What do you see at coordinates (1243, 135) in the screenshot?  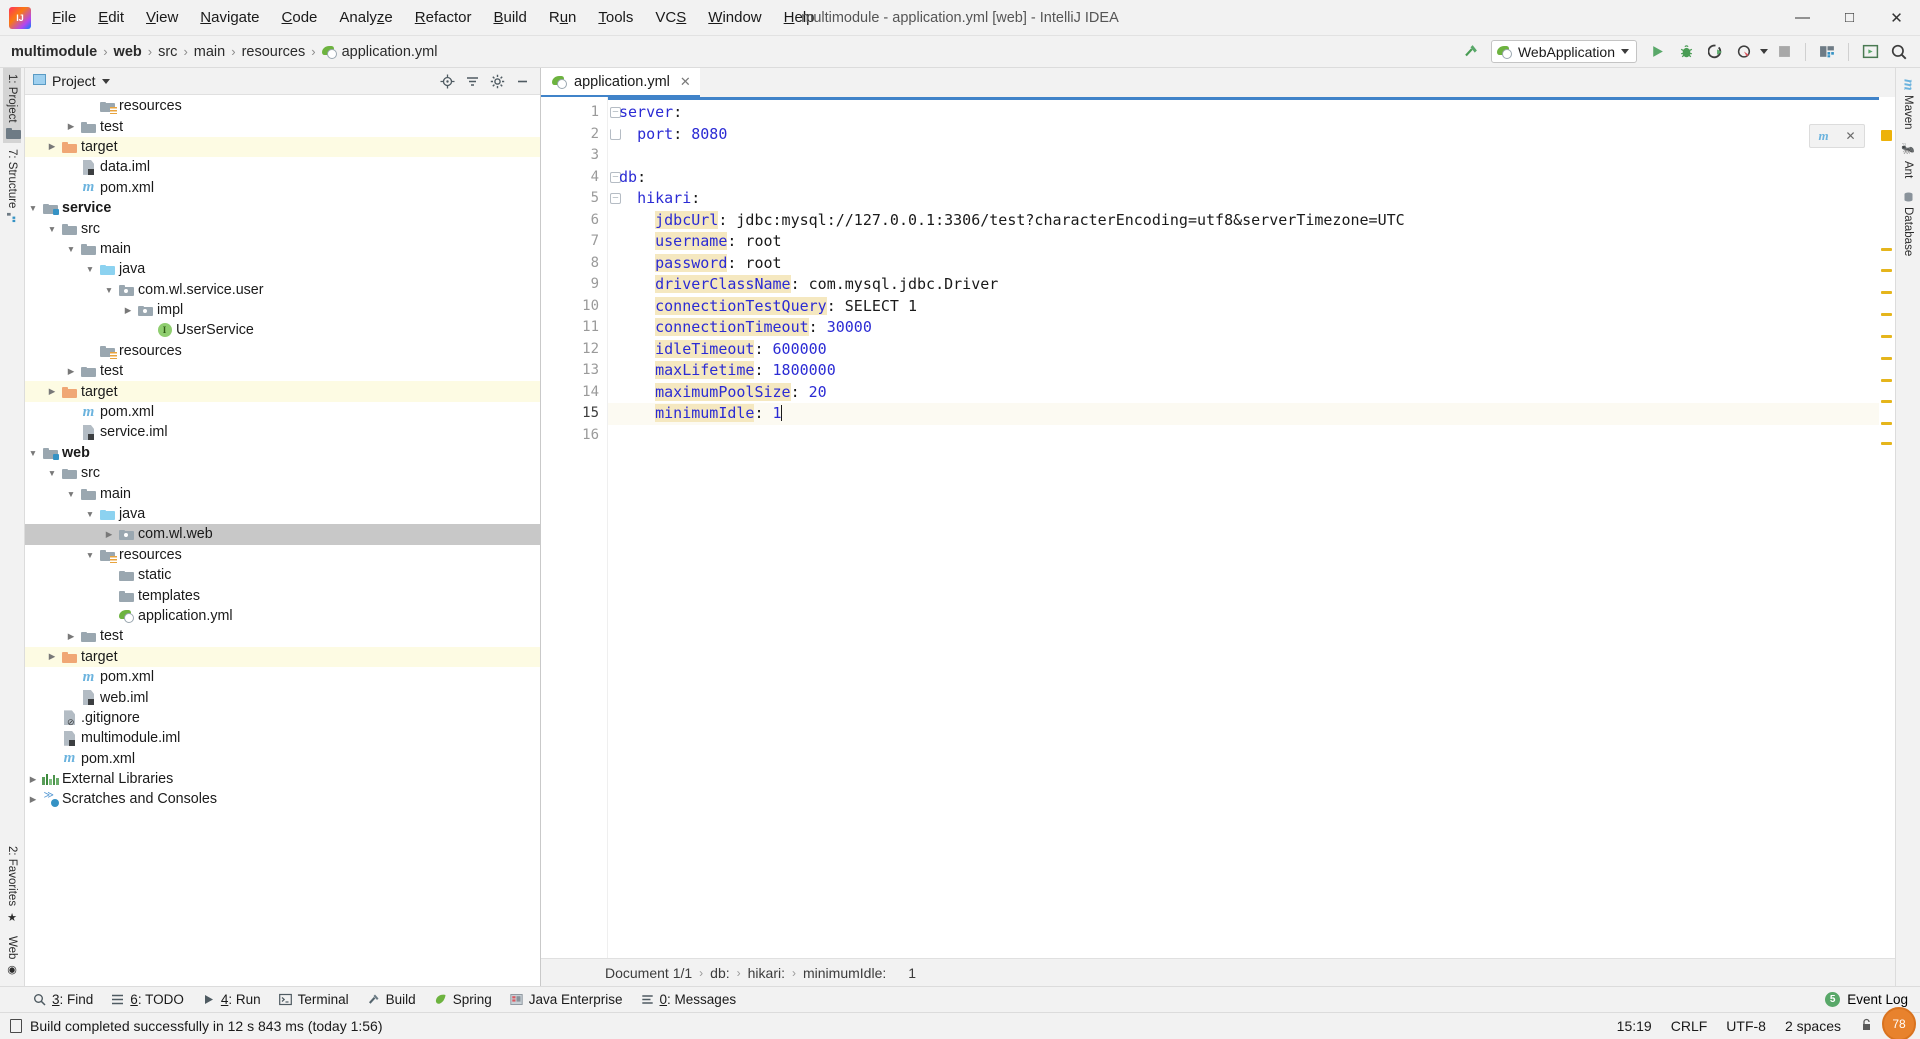 I see `code-line-2: port: 8080` at bounding box center [1243, 135].